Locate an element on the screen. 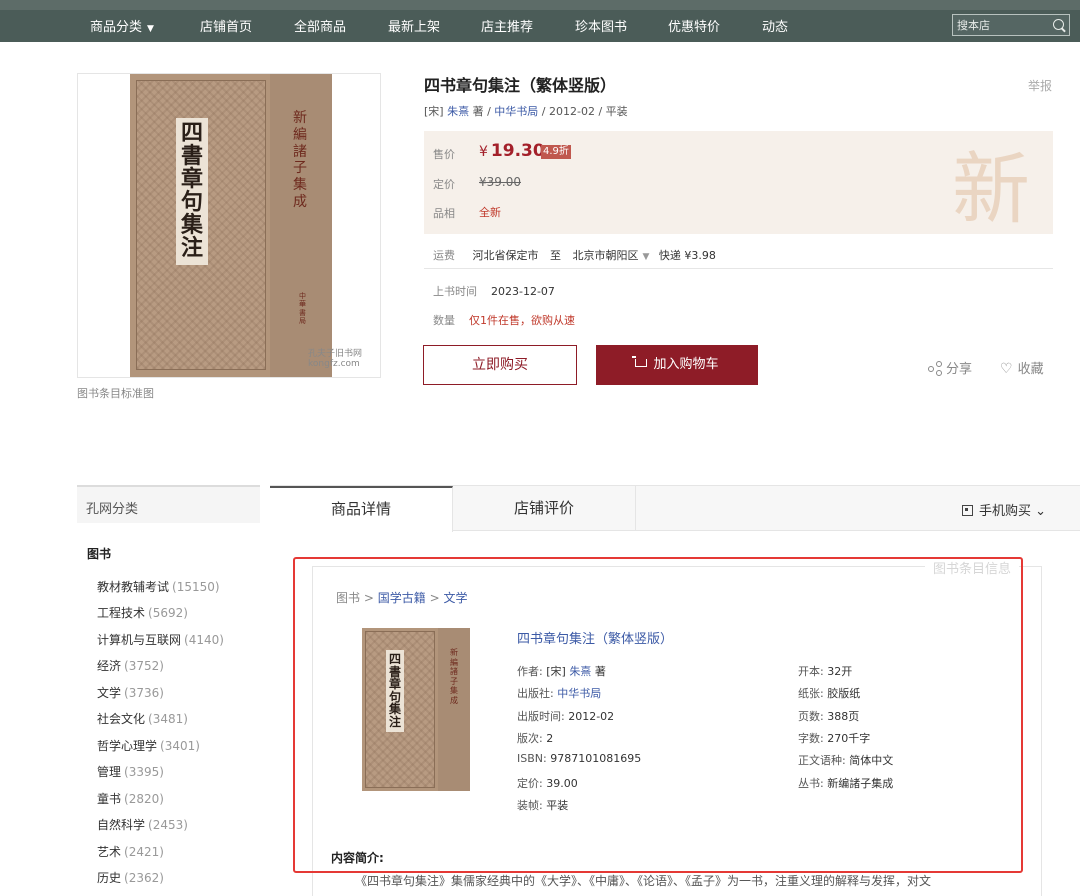  price-panel: 新 售价 ¥19.30 4.9折 定价 ¥39.00 品相 全新 is located at coordinates (738, 182).